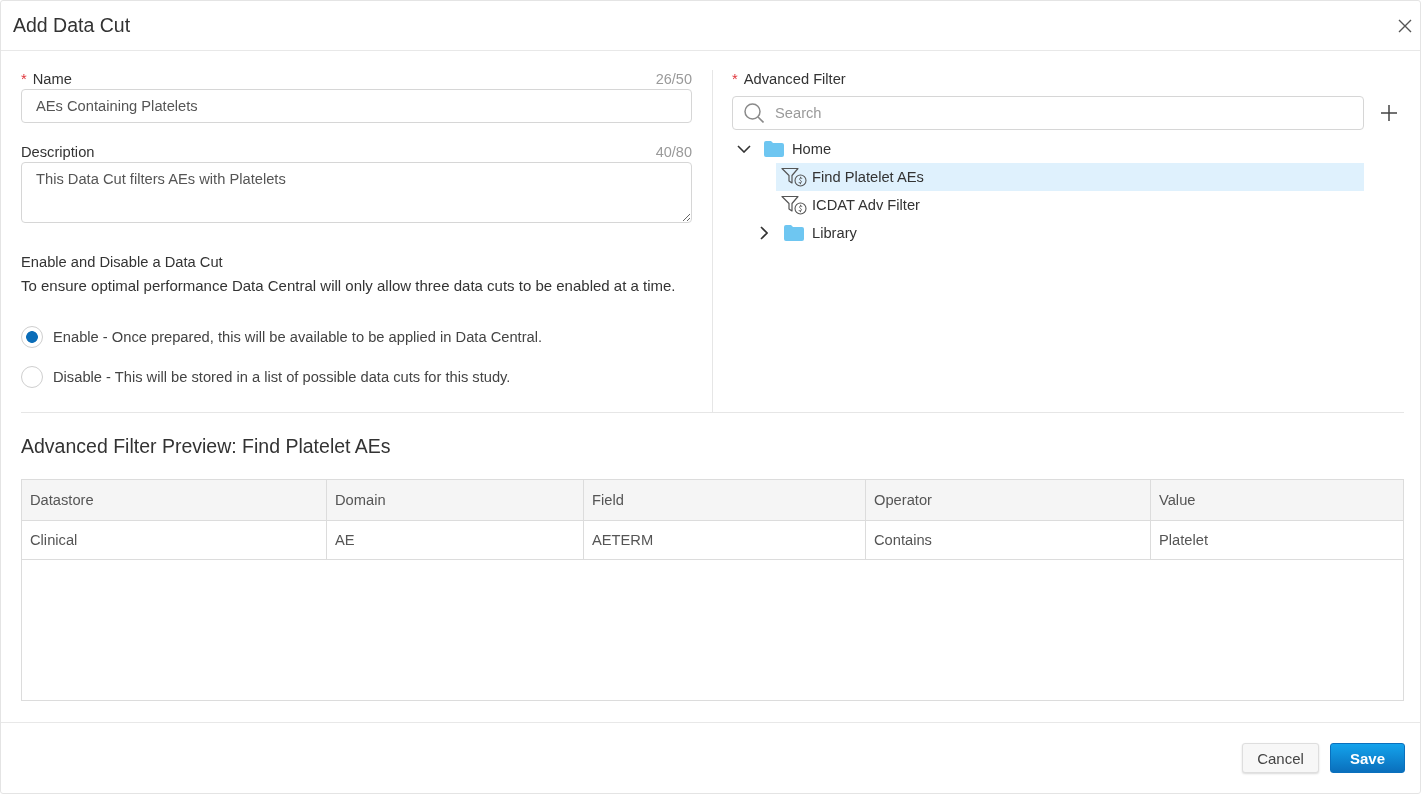  Describe the element at coordinates (122, 262) in the screenshot. I see `section-heading: Enable and Disable a Data Cut` at that location.